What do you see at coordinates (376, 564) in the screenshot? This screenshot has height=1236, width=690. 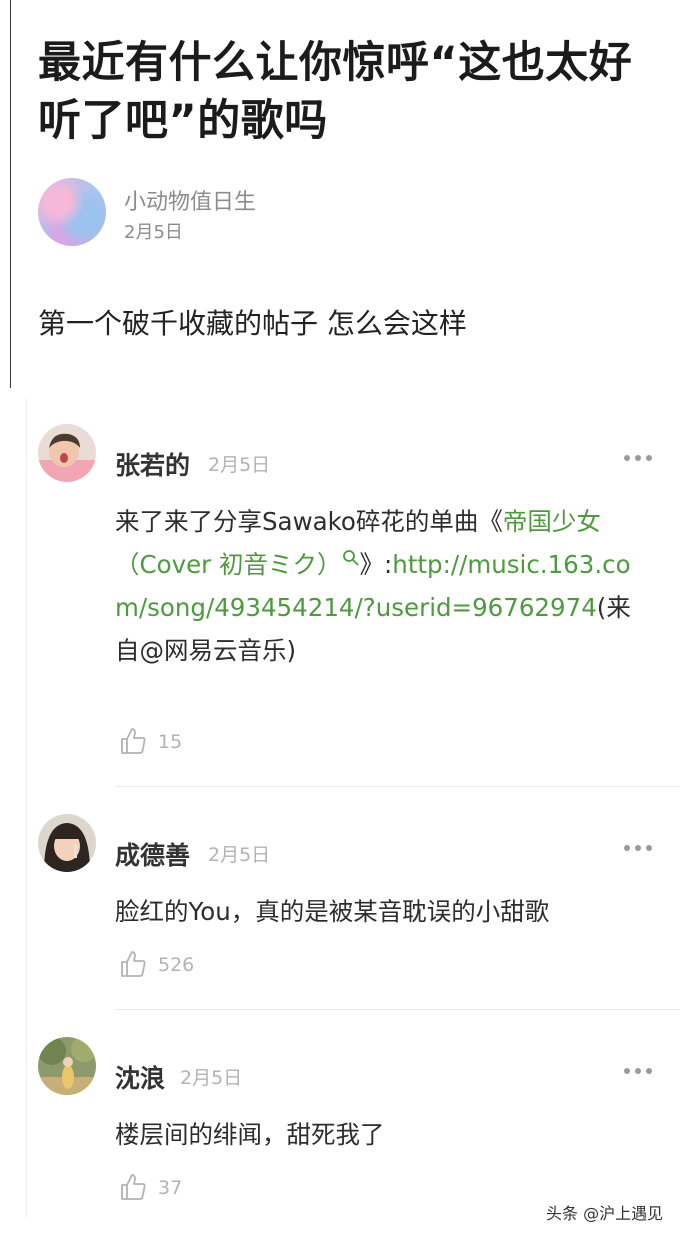 I see `link-after: 》:` at bounding box center [376, 564].